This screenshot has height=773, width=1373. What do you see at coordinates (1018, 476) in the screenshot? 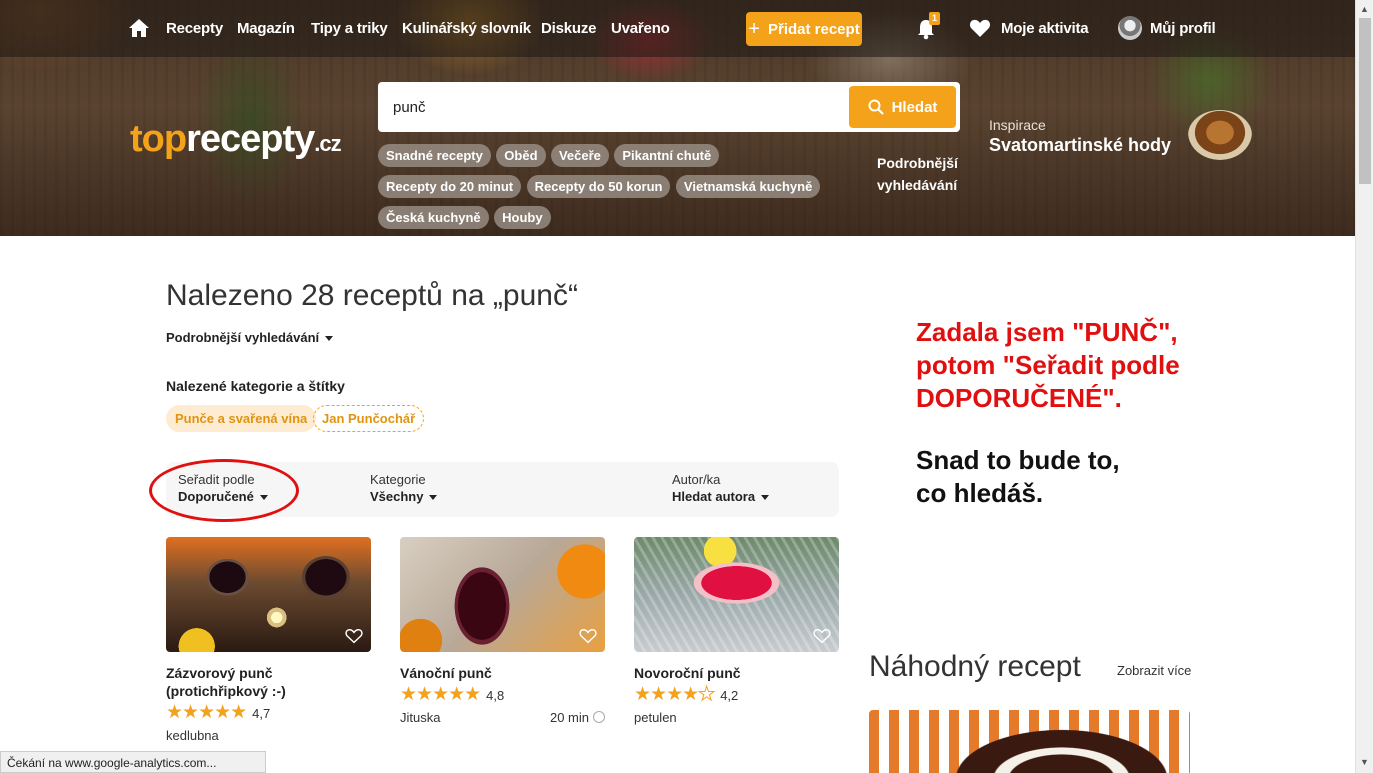
I see `annotation-black-text: Snad to bude to, co hledáš.` at bounding box center [1018, 476].